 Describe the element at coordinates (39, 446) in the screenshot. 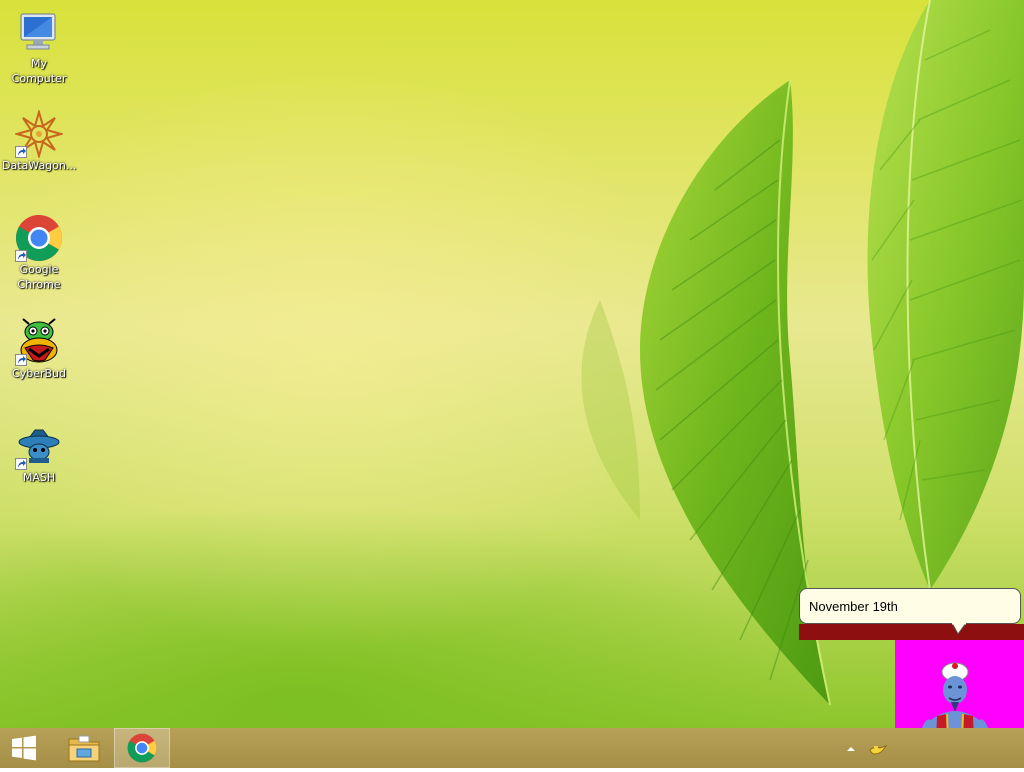

I see `mash-icon` at that location.